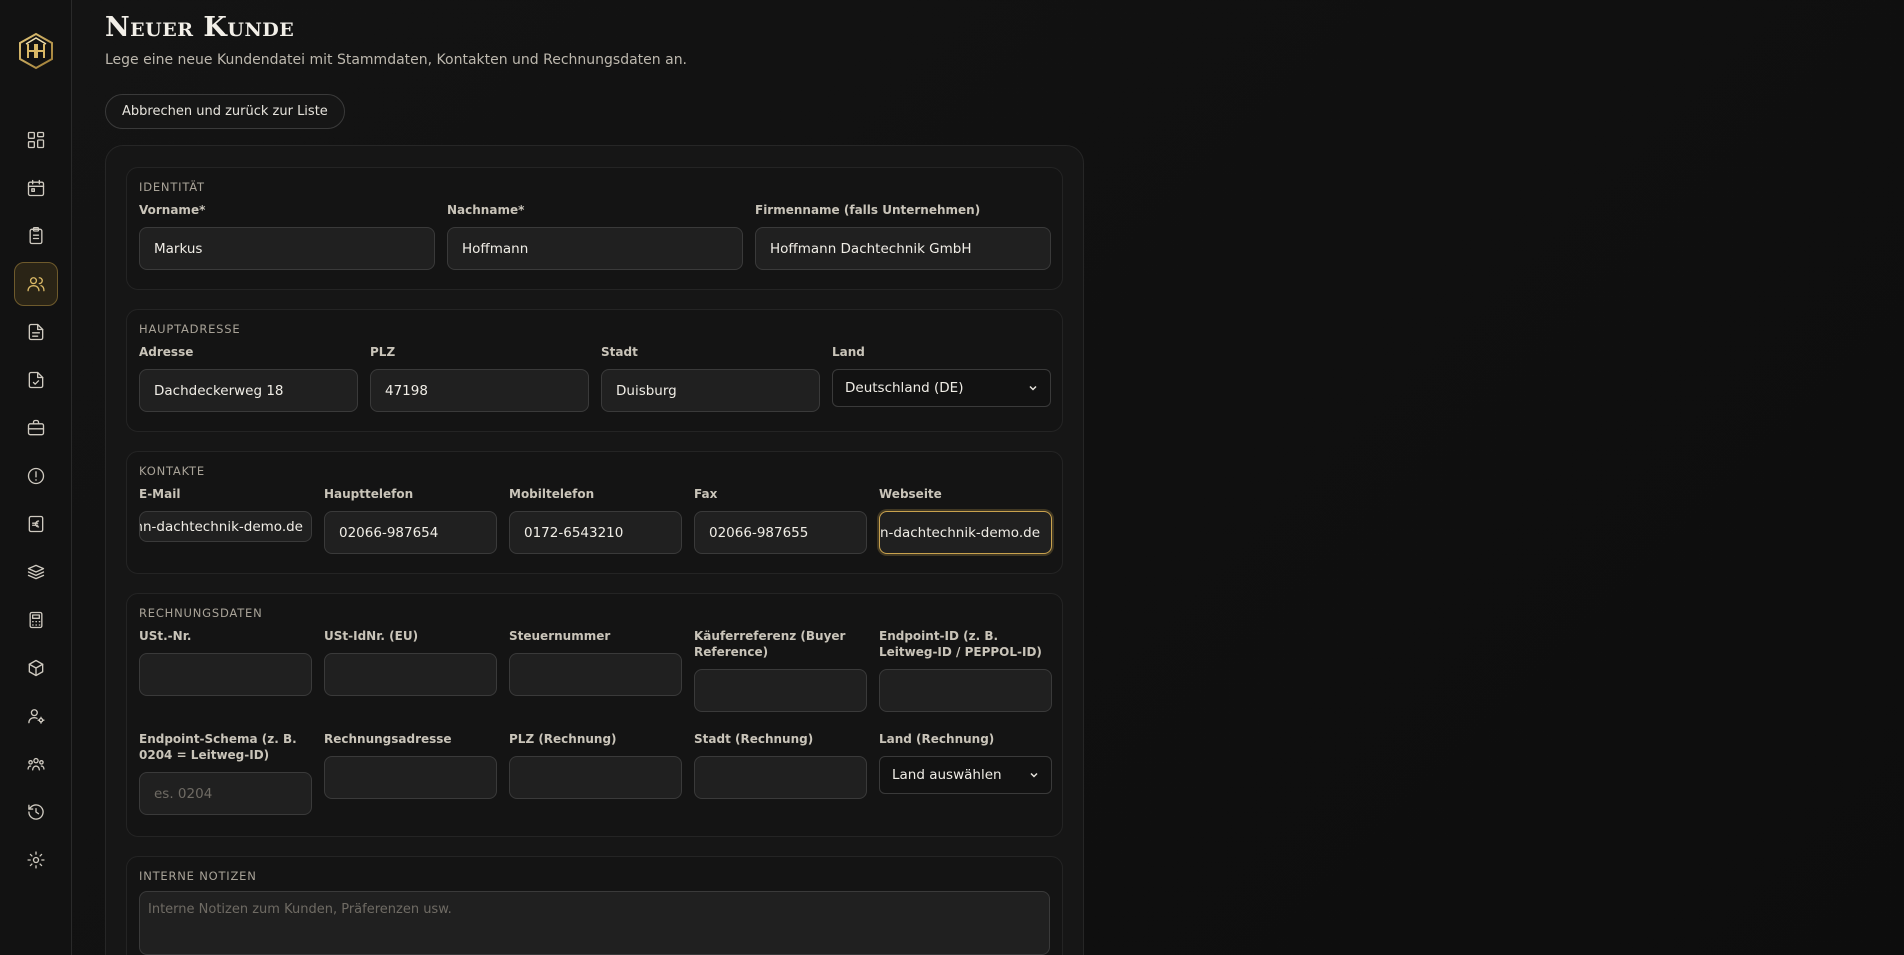 The image size is (1904, 955). I want to click on sidebar-item-documents, so click(36, 332).